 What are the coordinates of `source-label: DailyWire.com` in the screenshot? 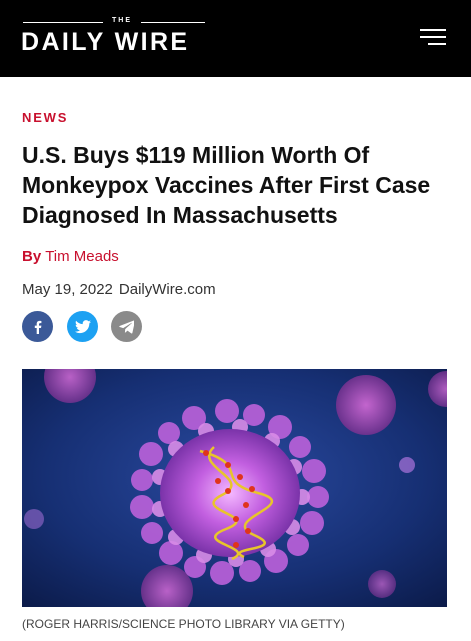 It's located at (167, 289).